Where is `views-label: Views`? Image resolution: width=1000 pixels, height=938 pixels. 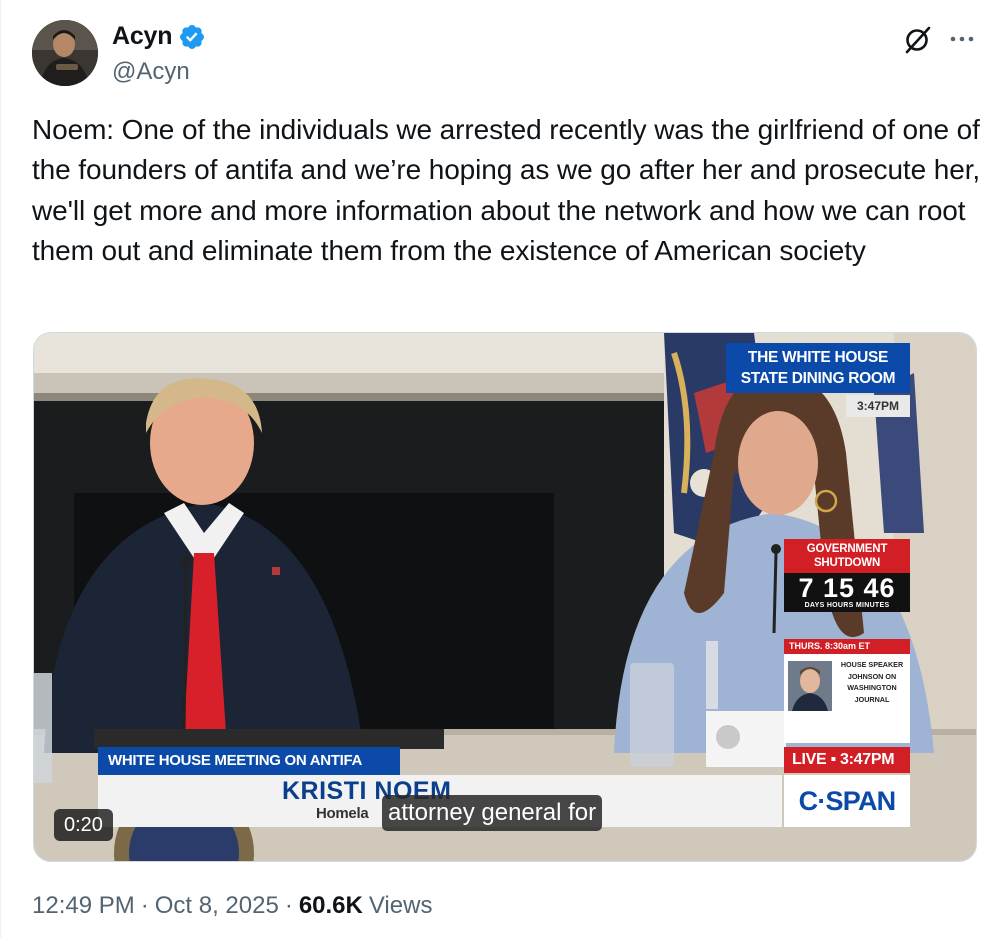
views-label: Views is located at coordinates (401, 906).